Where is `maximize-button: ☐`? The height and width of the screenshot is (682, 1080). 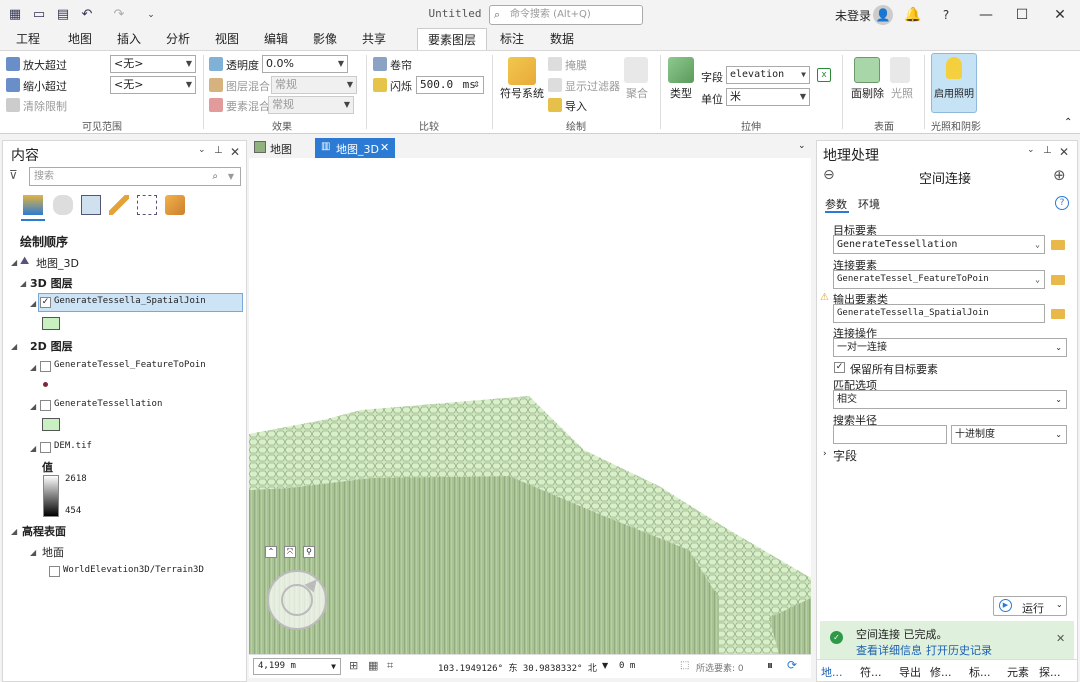
maximize-button: ☐ is located at coordinates (1022, 15).